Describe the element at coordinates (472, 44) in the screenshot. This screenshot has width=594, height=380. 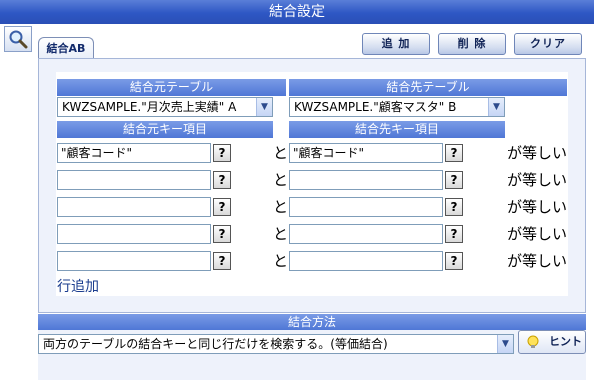
I see `delete-button: 削 除` at that location.